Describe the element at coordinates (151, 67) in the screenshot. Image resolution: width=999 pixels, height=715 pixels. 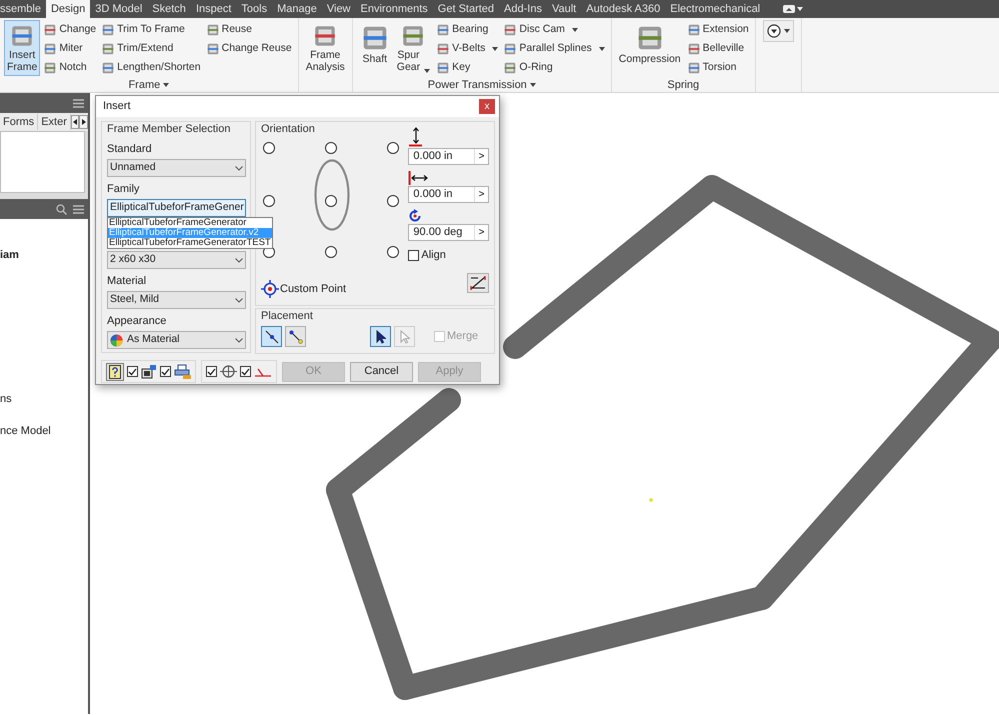
I see `ribbon-button: Lengthen/Shorten` at that location.